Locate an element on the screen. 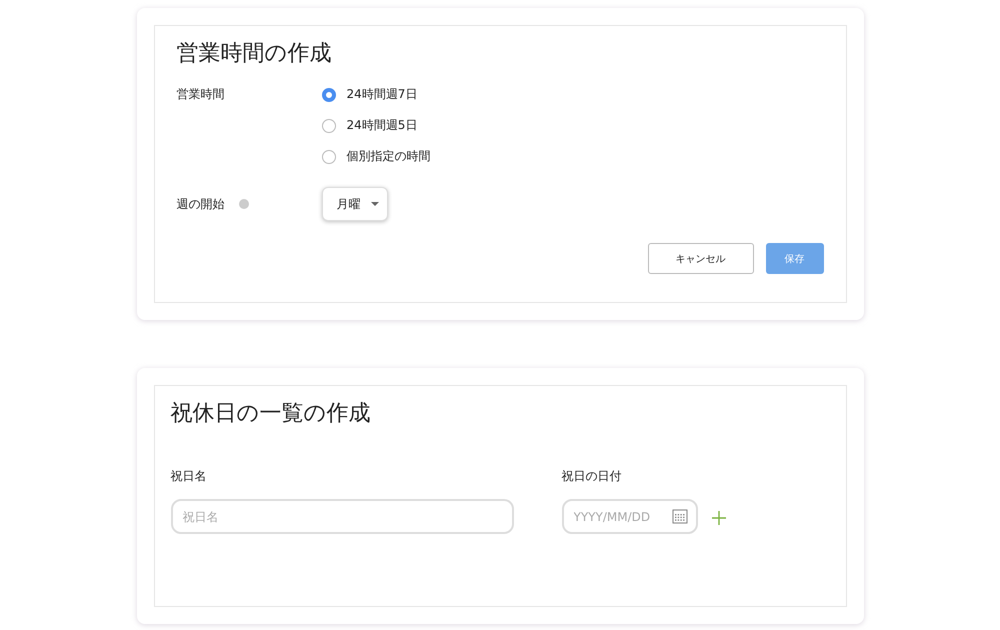 This screenshot has height=630, width=1000. add-button is located at coordinates (719, 518).